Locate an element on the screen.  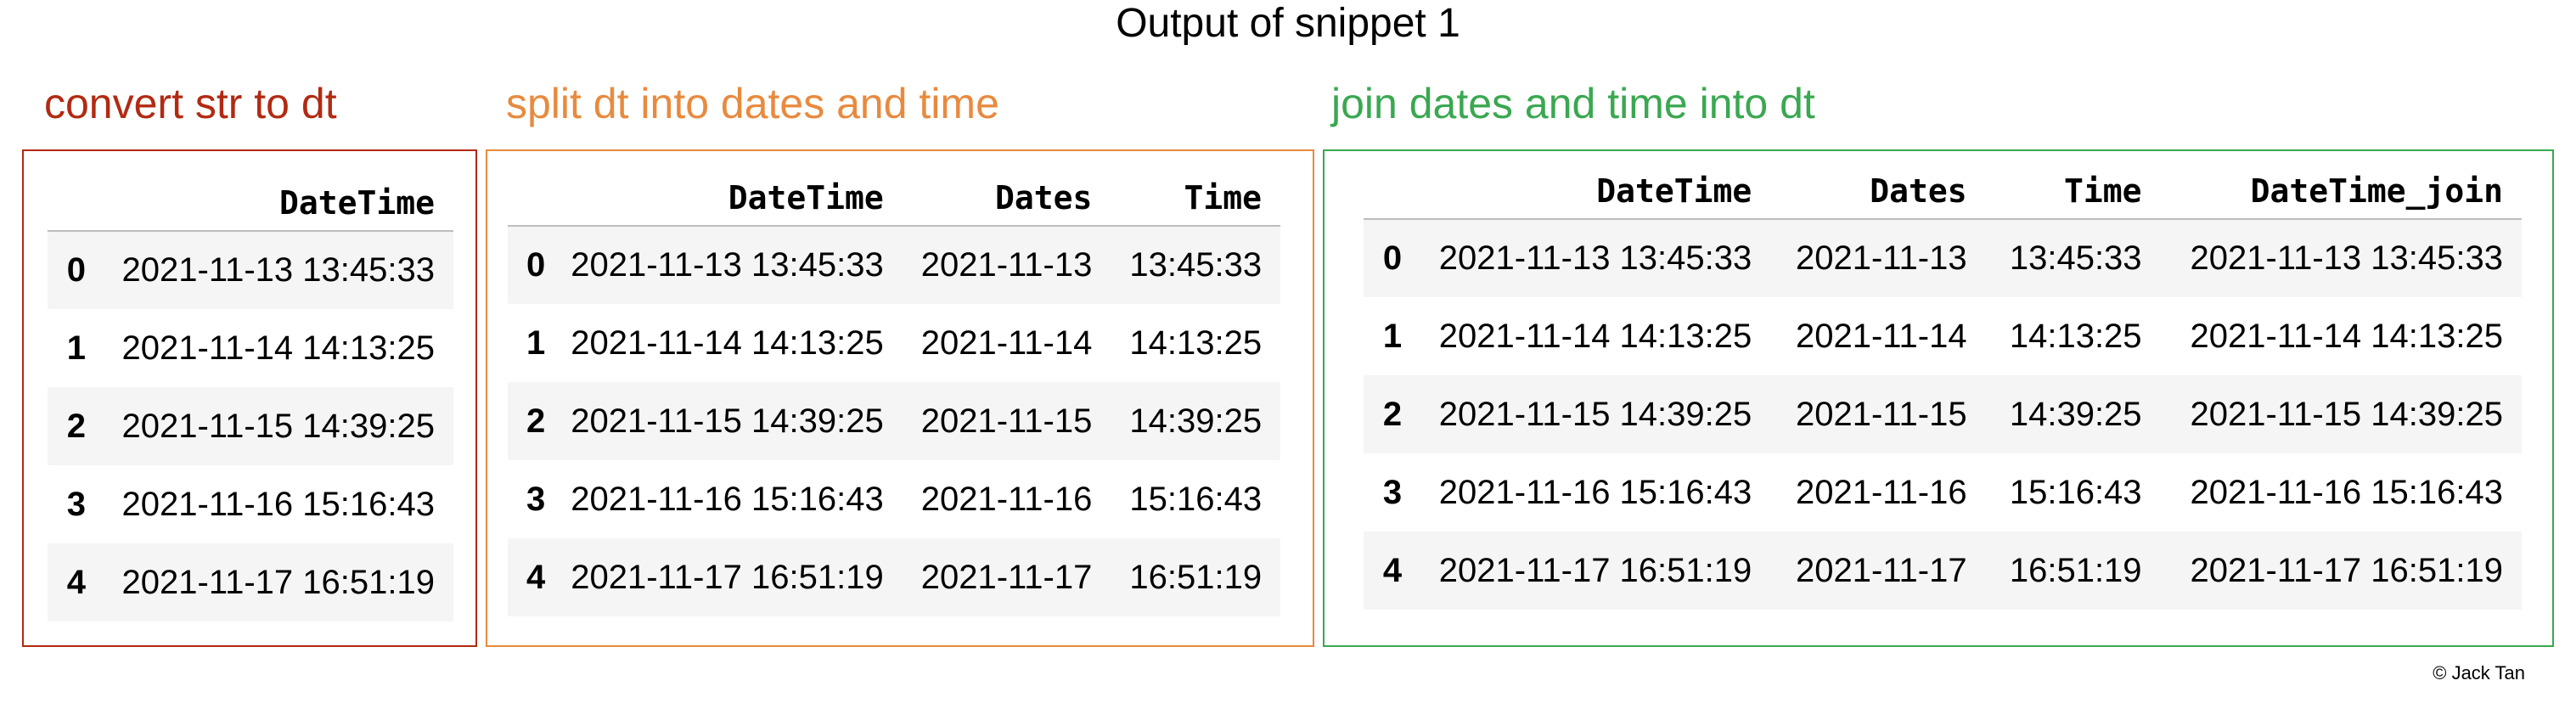
table-row: 1 2021-11-14 14:13:25 2021-11-14 14:13:25 is located at coordinates (894, 343).